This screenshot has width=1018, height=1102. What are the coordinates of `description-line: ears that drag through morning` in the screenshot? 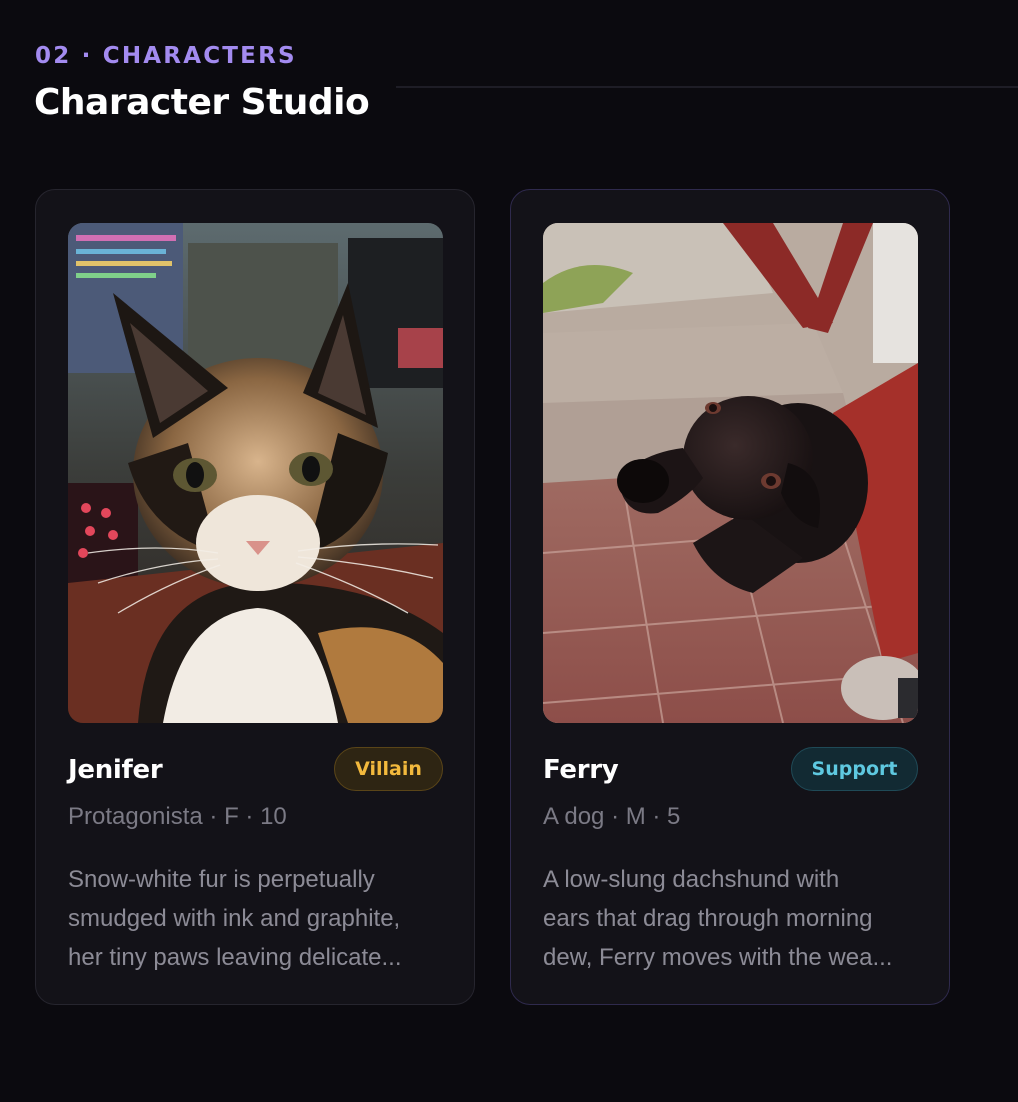 It's located at (708, 918).